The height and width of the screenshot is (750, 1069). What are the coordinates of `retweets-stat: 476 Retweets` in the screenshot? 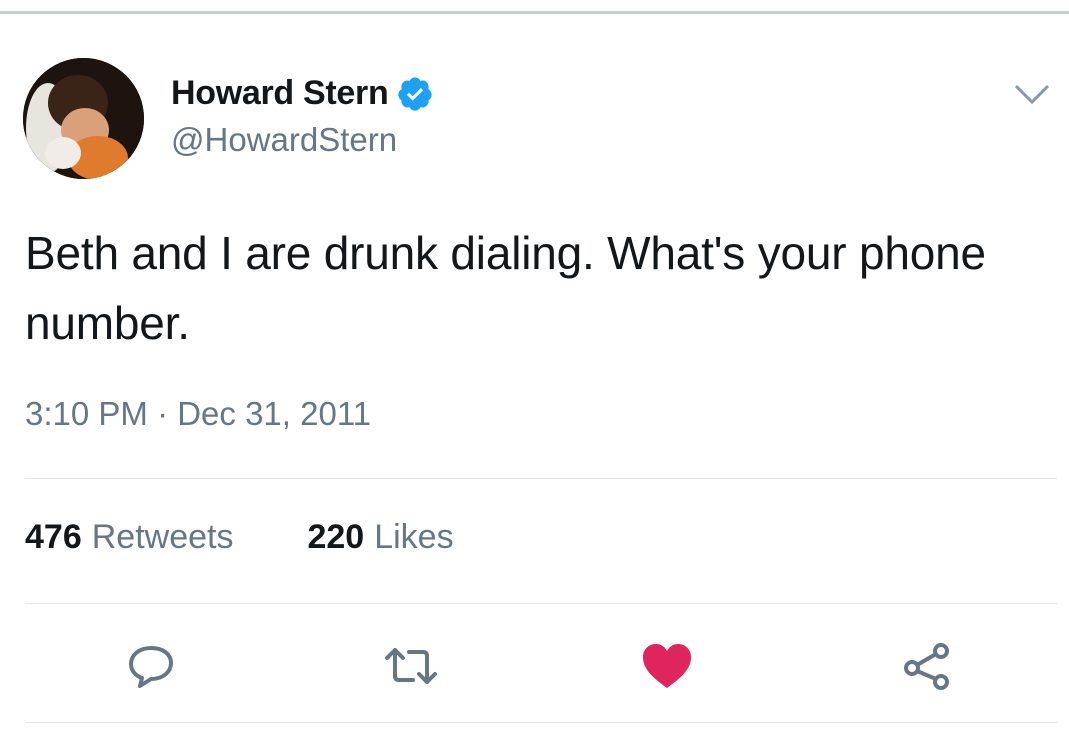 It's located at (129, 537).